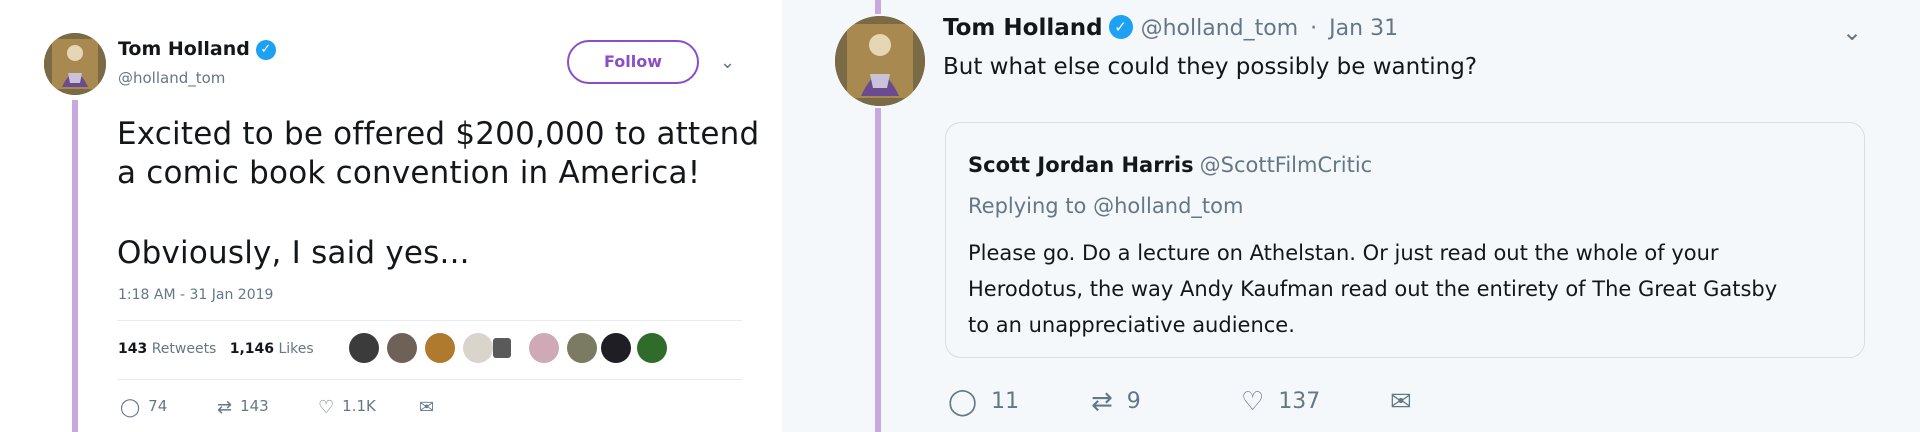 The image size is (1920, 432). What do you see at coordinates (254, 406) in the screenshot?
I see `retweet-count: 143` at bounding box center [254, 406].